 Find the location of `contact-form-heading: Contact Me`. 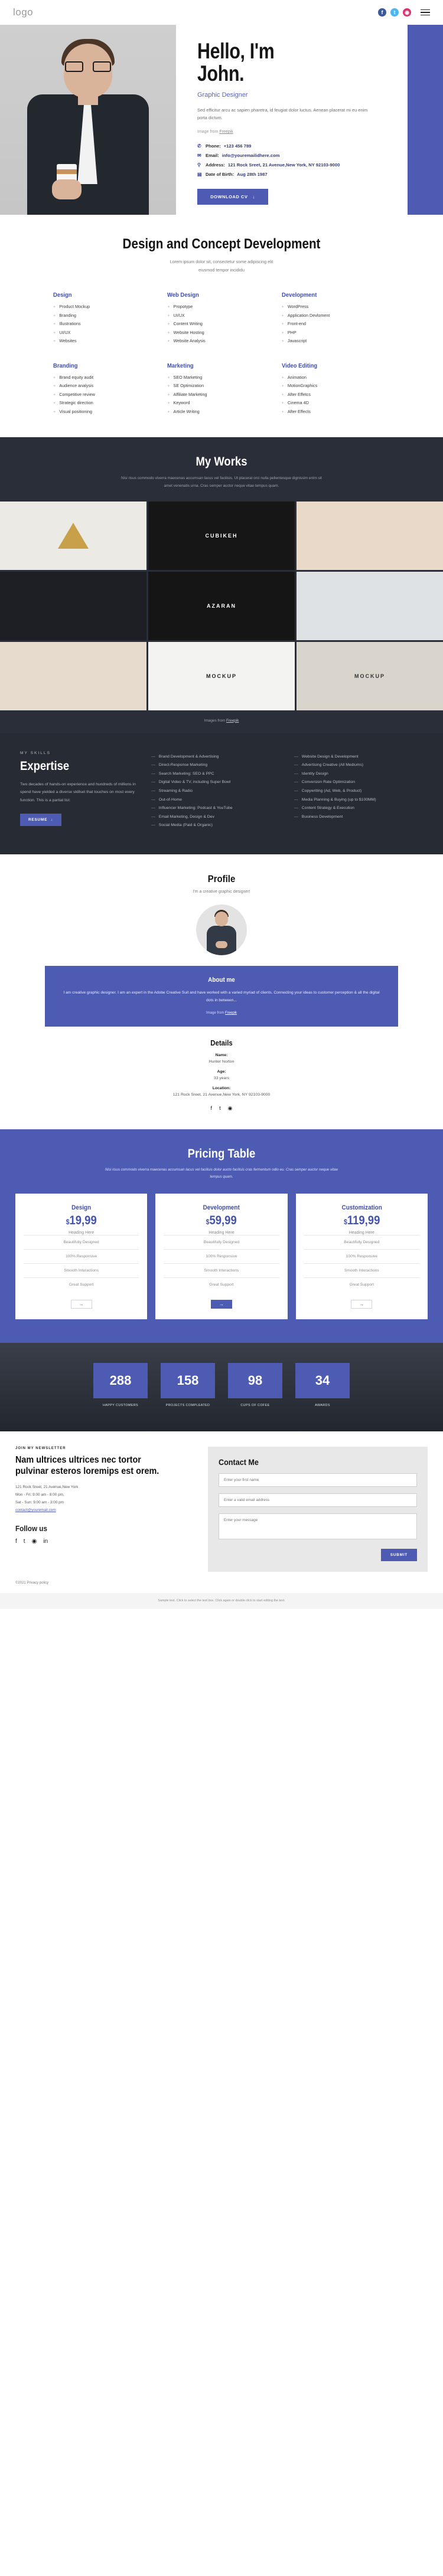

contact-form-heading: Contact Me is located at coordinates (239, 1462).